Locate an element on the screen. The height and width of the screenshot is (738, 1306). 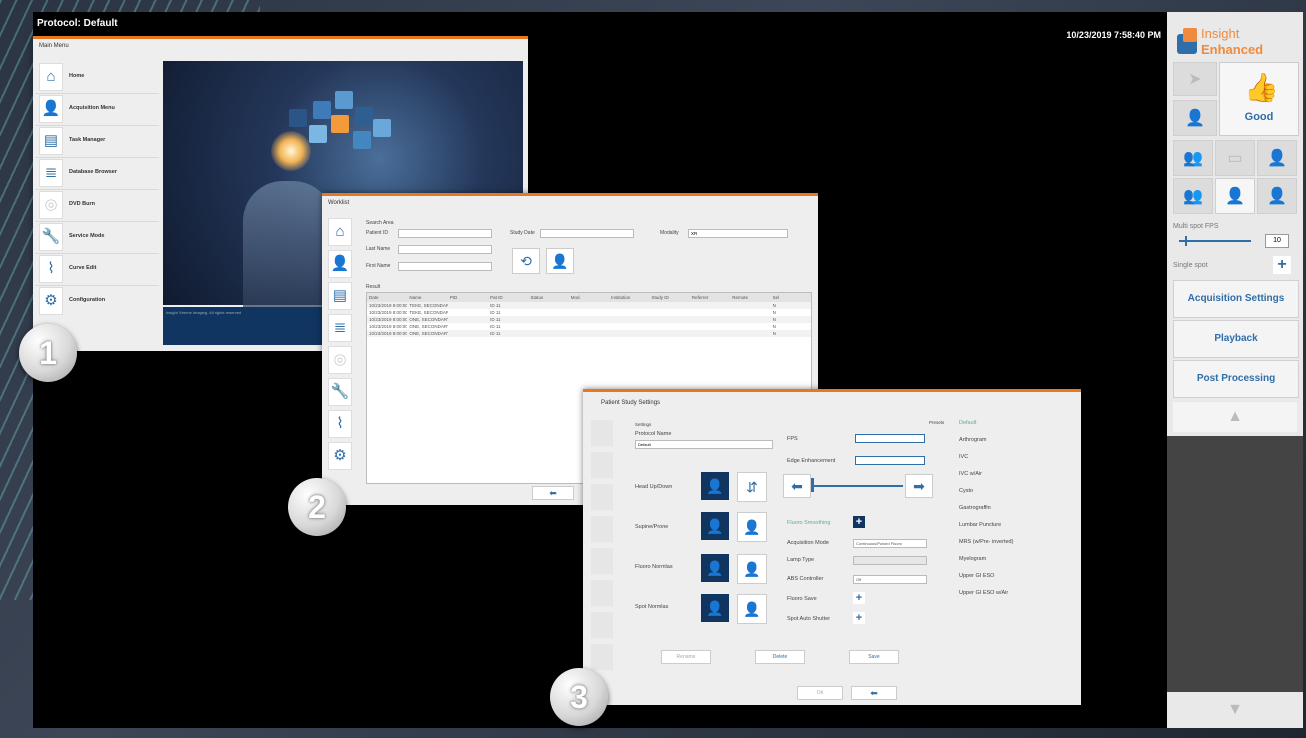
disc-icon: ◎ is located at coordinates (340, 360).